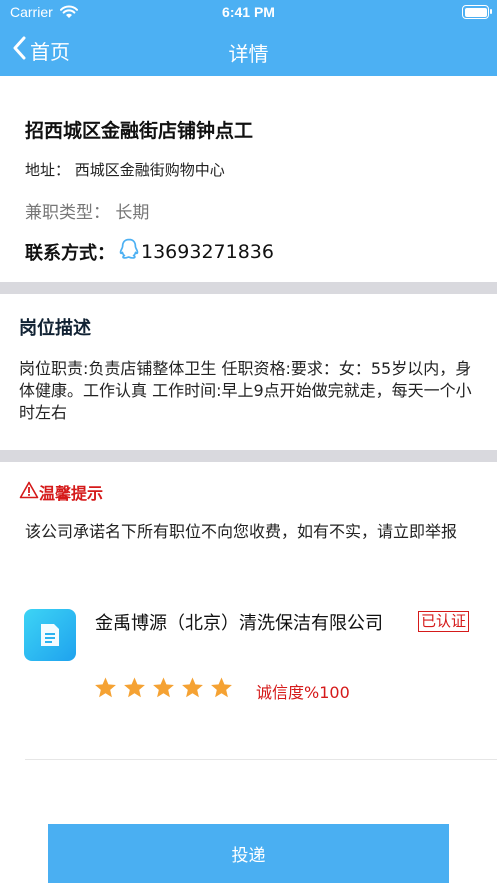  What do you see at coordinates (129, 251) in the screenshot?
I see `qq-icon` at bounding box center [129, 251].